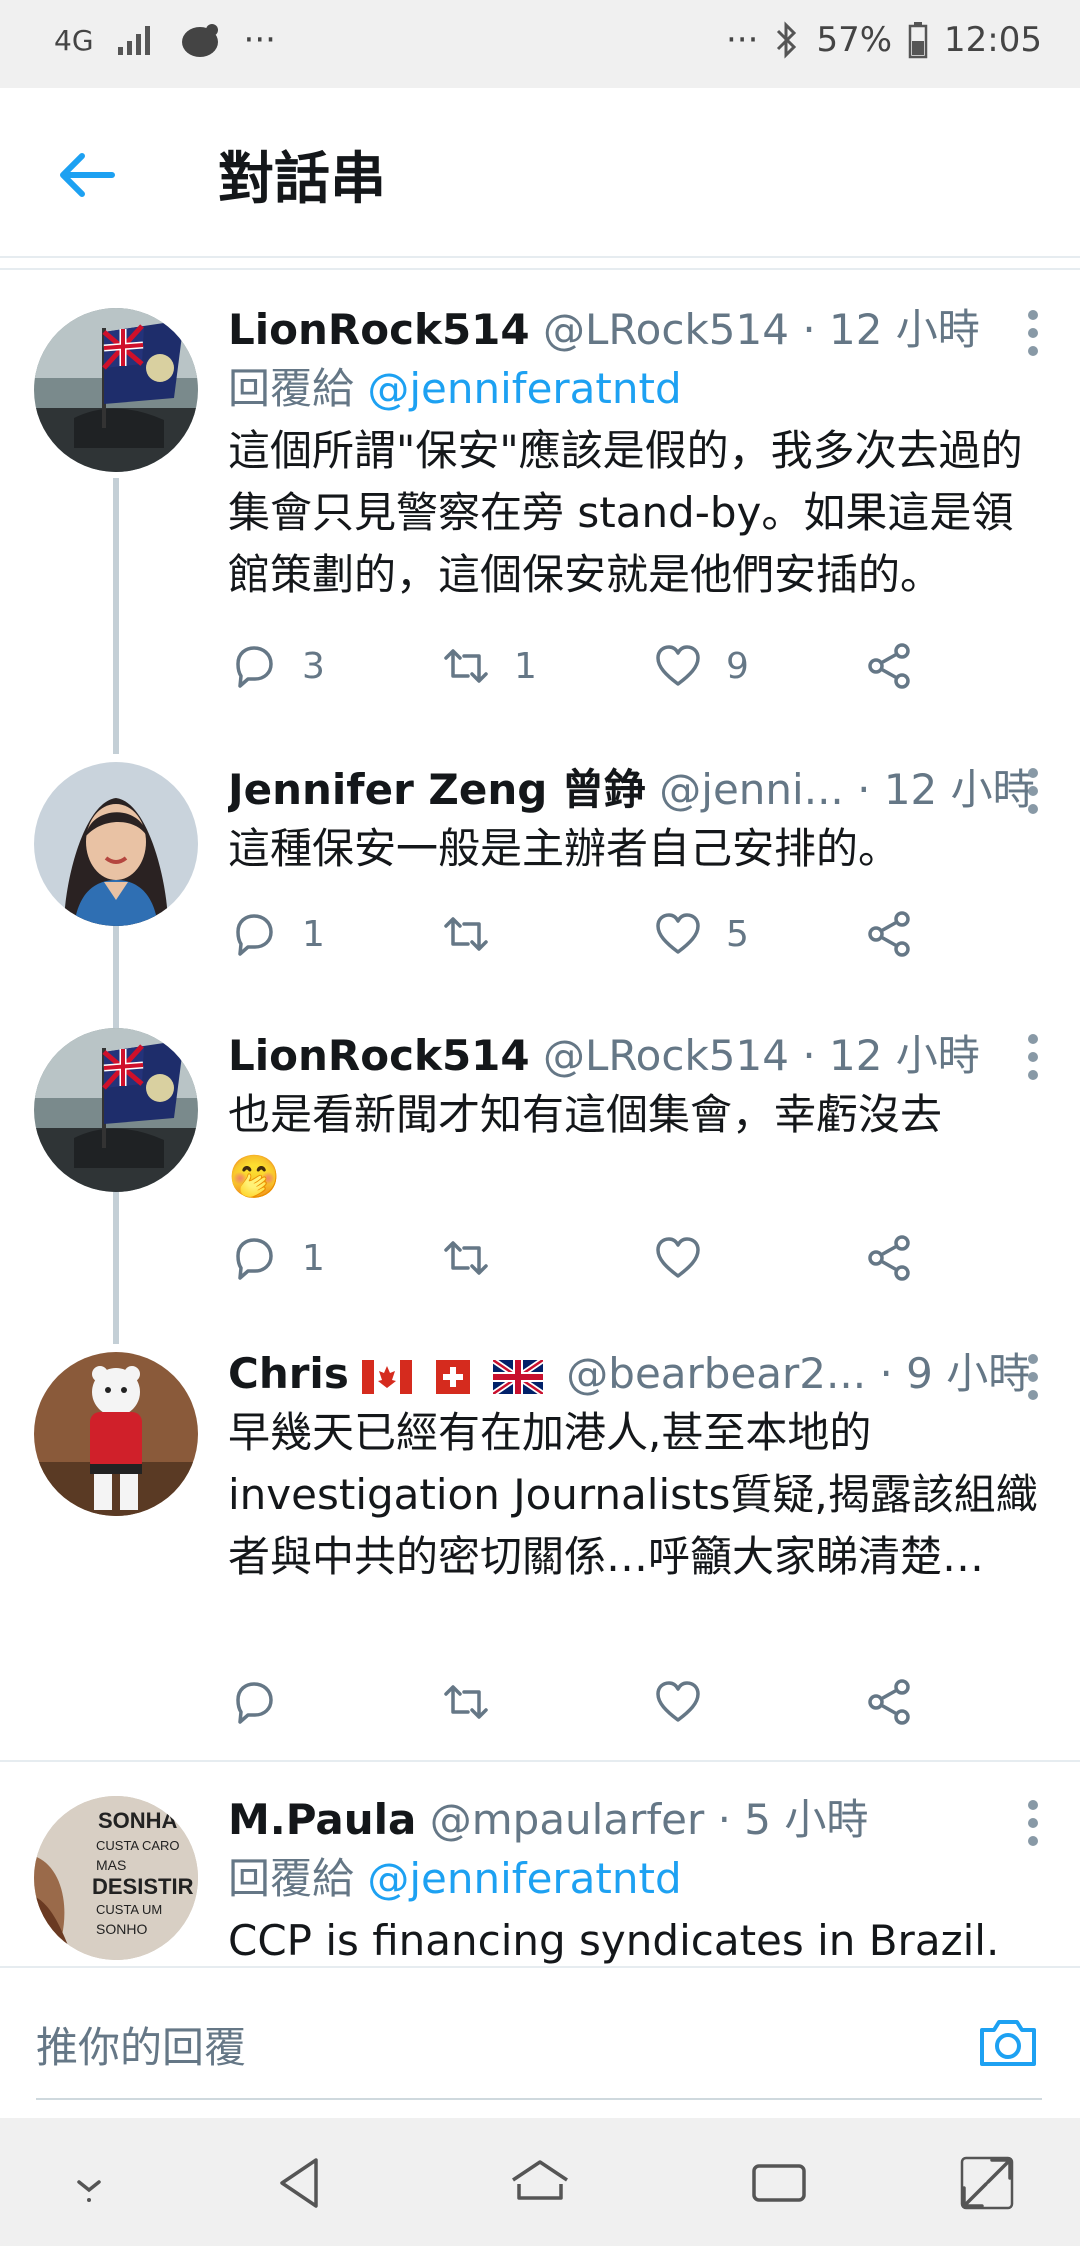 The height and width of the screenshot is (2246, 1080). I want to click on canada-flag-icon, so click(387, 1376).